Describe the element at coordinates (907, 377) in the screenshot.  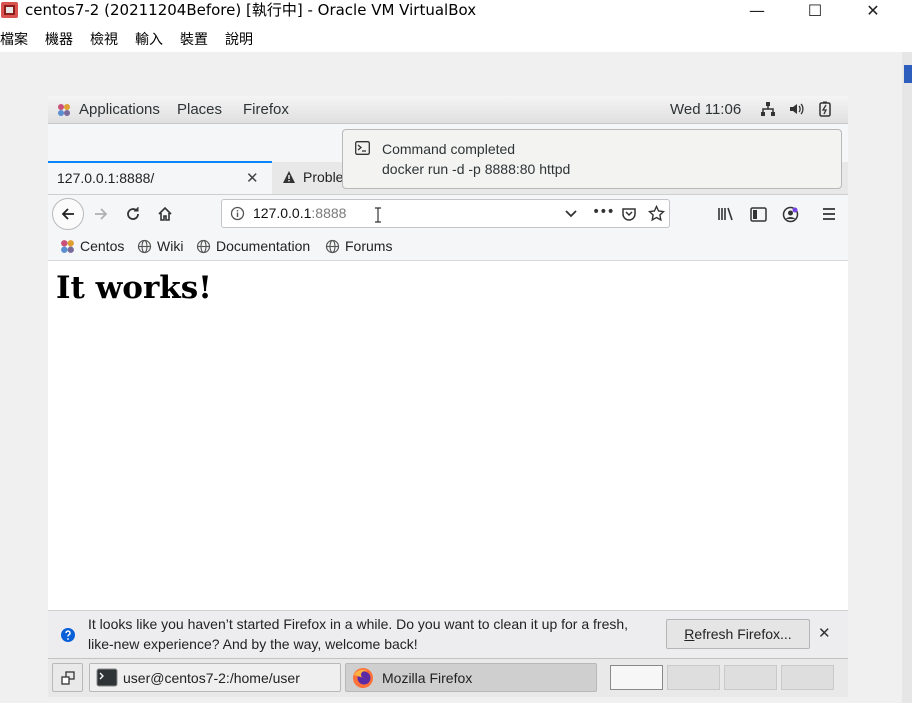
I see `host-scroll-edge` at that location.